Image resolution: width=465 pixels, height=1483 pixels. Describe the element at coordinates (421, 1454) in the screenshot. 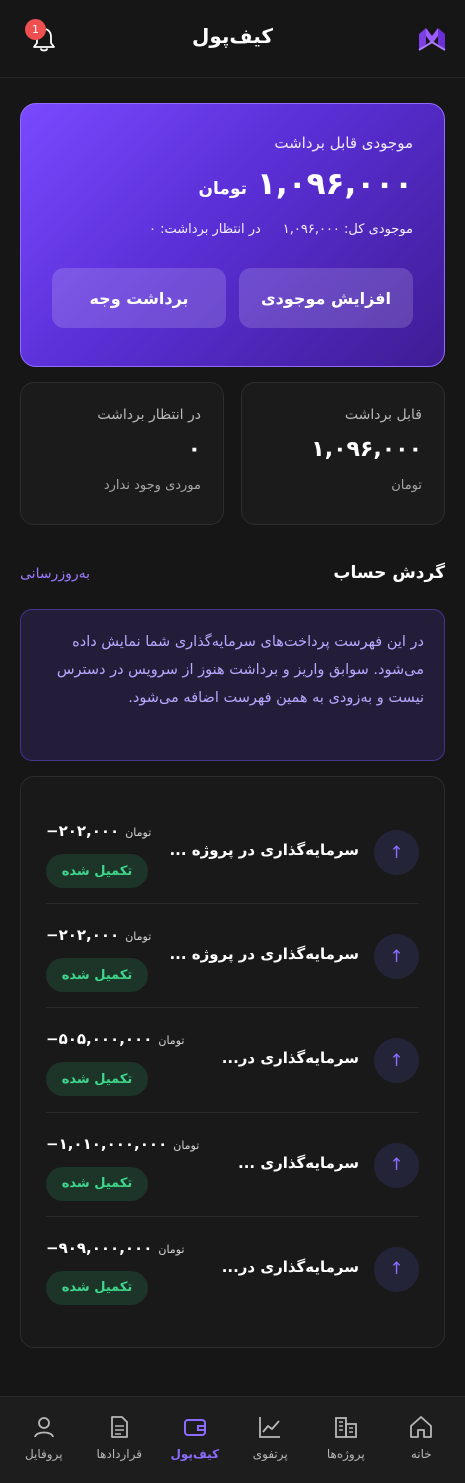

I see `nav-label: خانه` at that location.